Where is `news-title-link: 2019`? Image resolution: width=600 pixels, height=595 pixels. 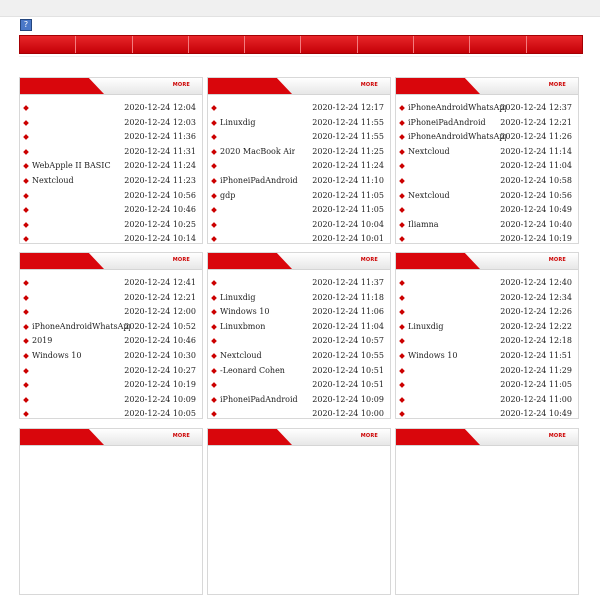 news-title-link: 2019 is located at coordinates (42, 341).